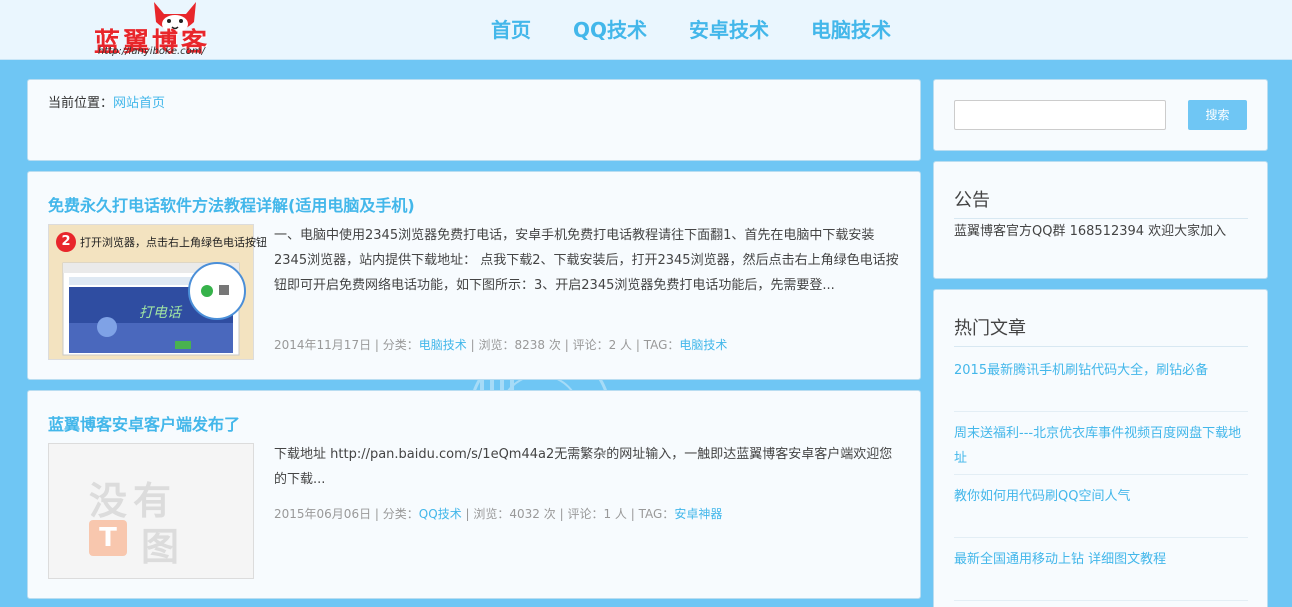 The image size is (1292, 607). Describe the element at coordinates (443, 345) in the screenshot. I see `category-link: 电脑技术` at that location.